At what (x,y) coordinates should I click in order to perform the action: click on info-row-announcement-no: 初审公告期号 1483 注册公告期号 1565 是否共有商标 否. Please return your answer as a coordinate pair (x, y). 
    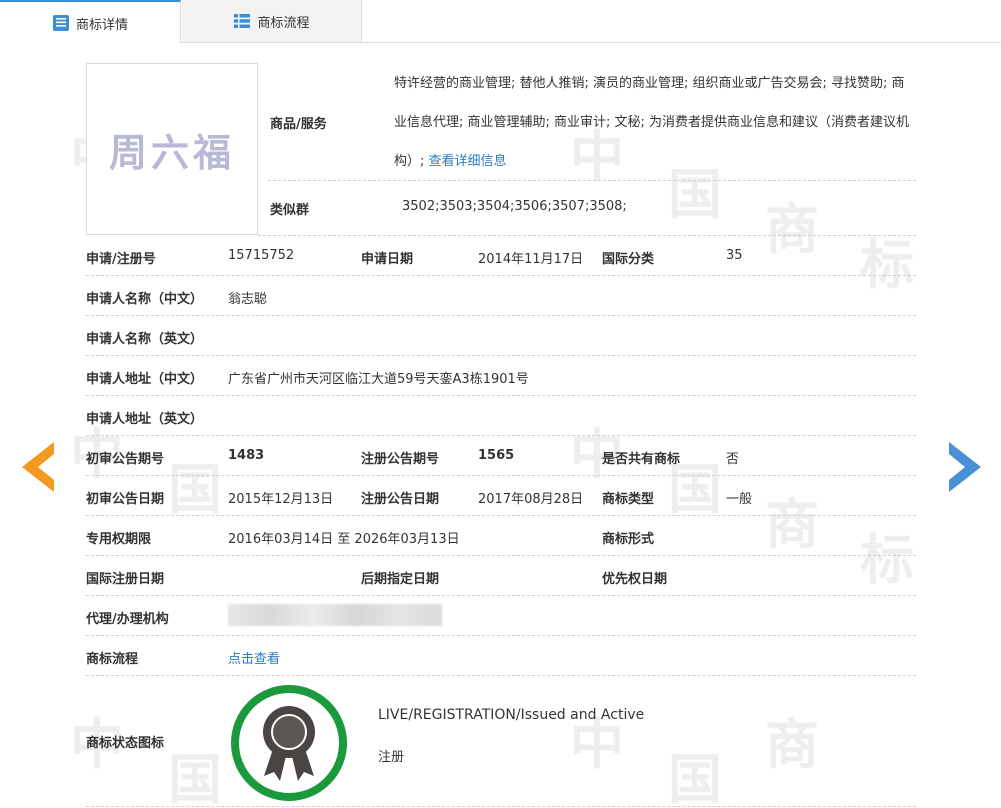
    Looking at the image, I should click on (501, 456).